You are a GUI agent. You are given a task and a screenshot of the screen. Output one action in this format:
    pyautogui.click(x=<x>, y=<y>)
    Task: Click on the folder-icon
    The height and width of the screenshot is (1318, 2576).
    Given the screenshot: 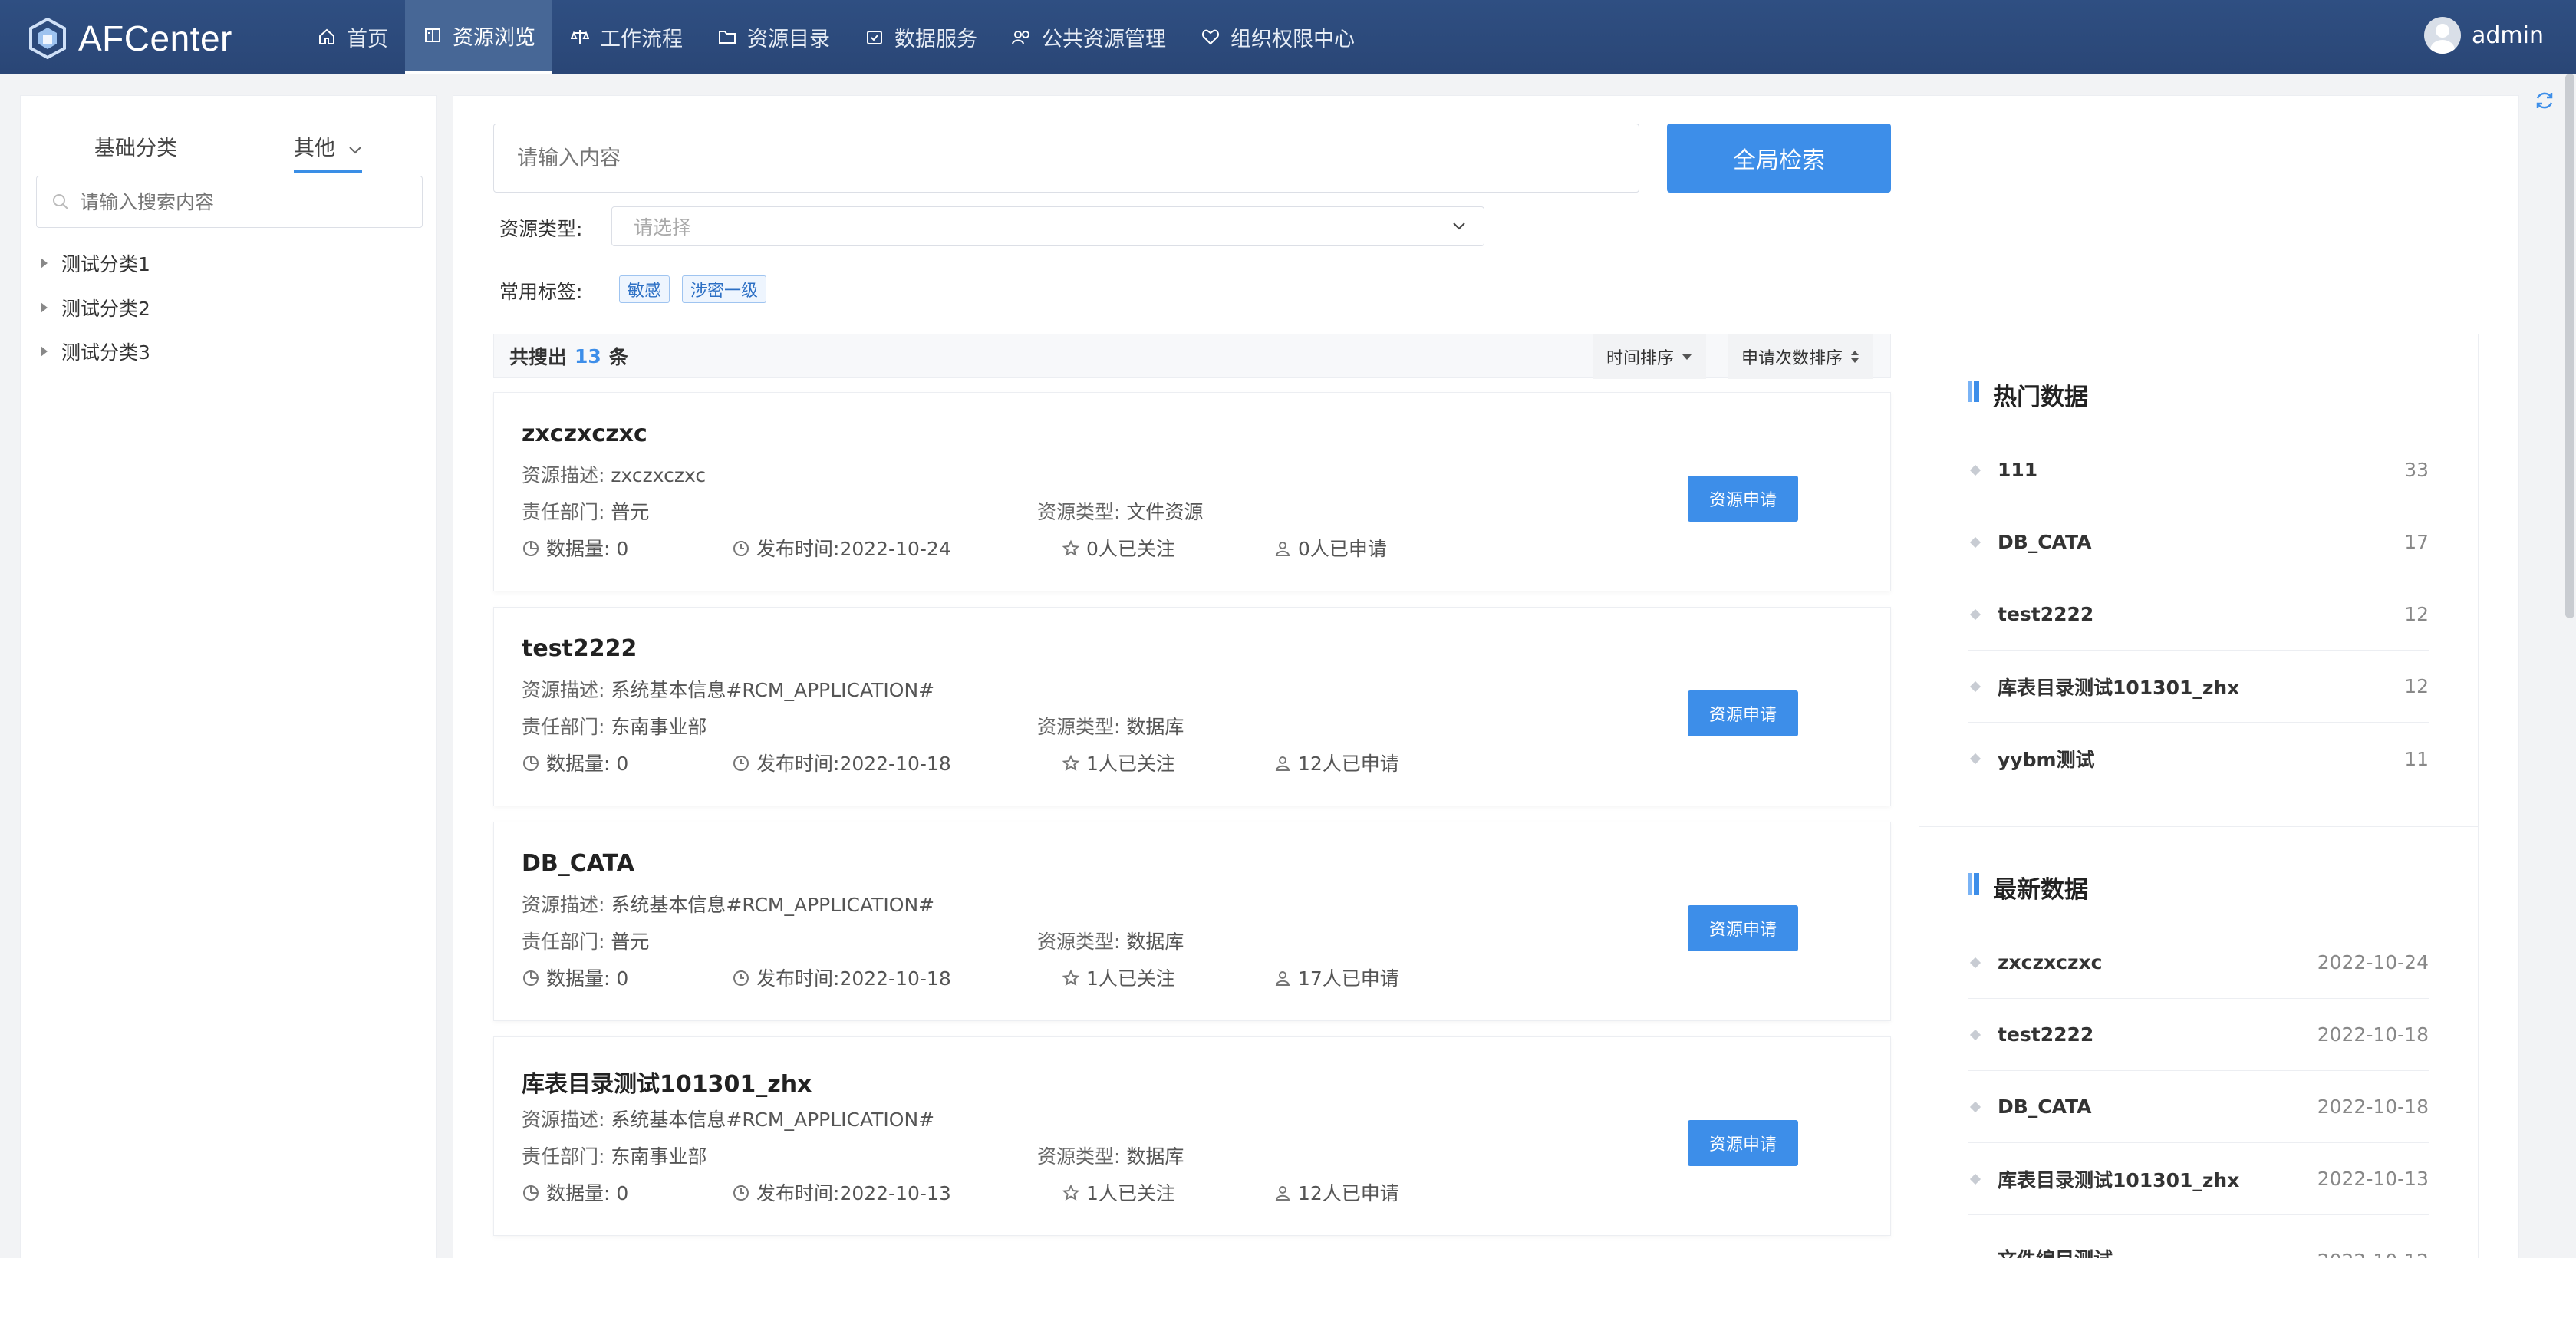 What is the action you would take?
    pyautogui.click(x=727, y=37)
    